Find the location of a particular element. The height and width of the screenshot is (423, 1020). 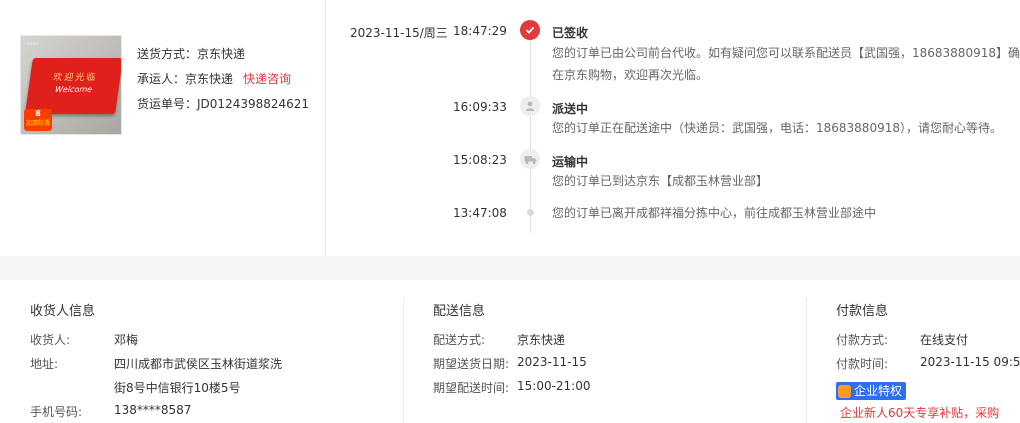

carrier-label: 承运人： is located at coordinates (161, 79).